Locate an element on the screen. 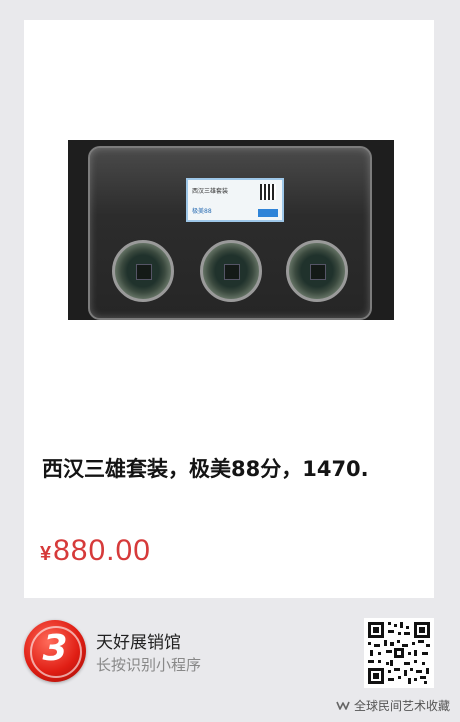  shop-logo: 3 is located at coordinates (55, 651).